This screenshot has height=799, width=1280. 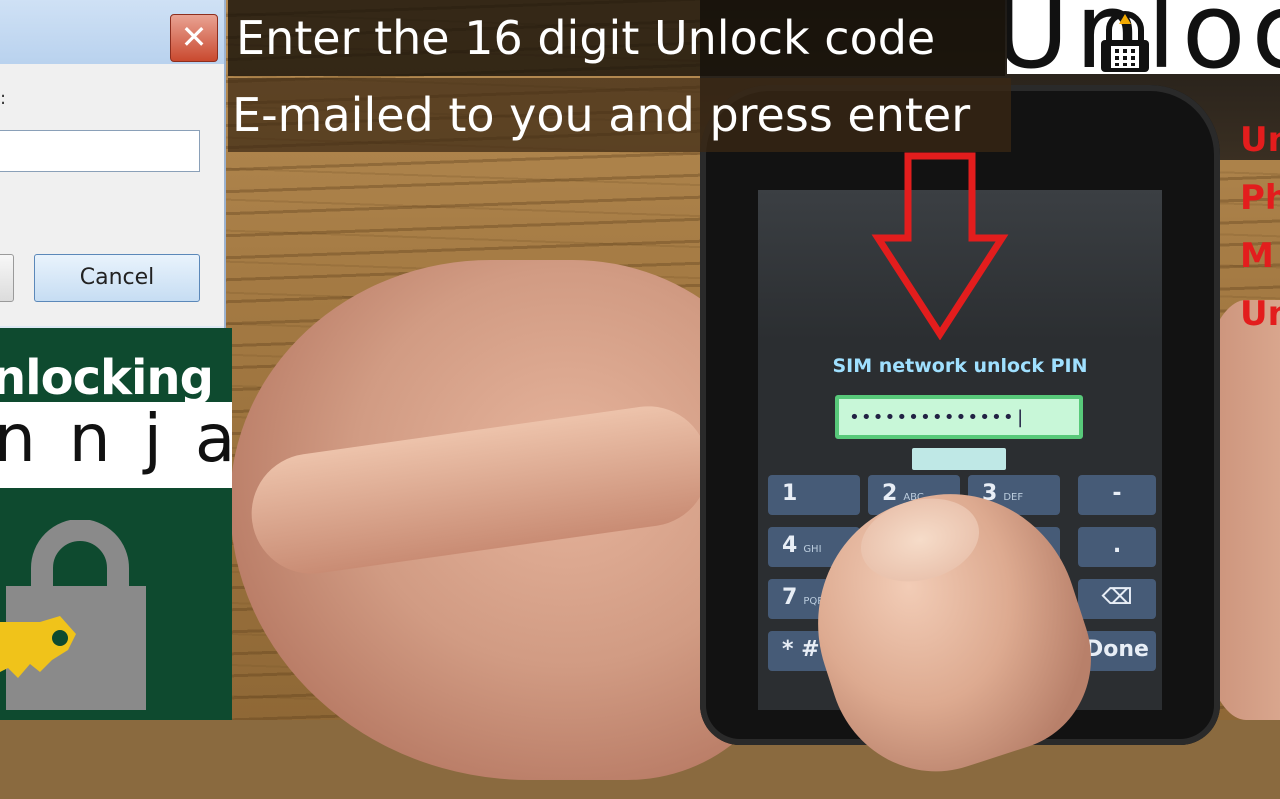 What do you see at coordinates (1117, 649) in the screenshot?
I see `key-label: Done` at bounding box center [1117, 649].